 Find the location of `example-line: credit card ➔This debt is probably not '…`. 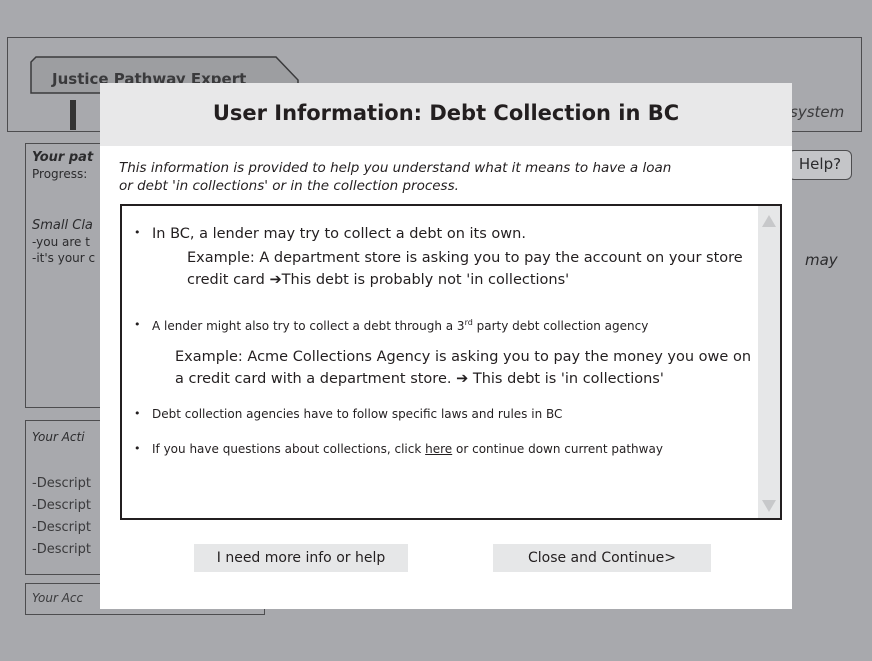

example-line: credit card ➔This debt is probably not '… is located at coordinates (378, 280).